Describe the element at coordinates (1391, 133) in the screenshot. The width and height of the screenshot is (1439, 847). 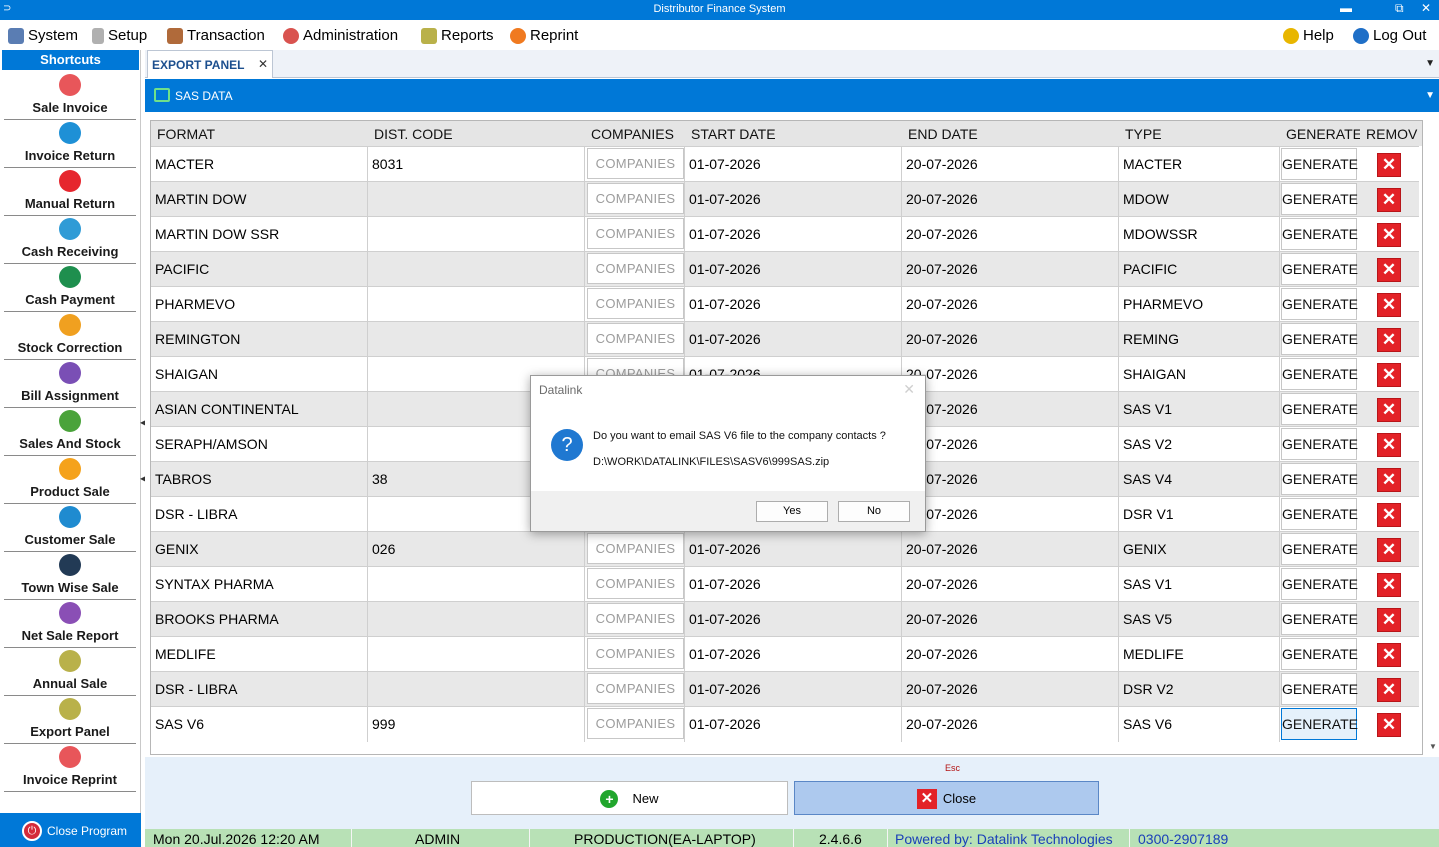
I see `column-header-remove: REMOV` at that location.